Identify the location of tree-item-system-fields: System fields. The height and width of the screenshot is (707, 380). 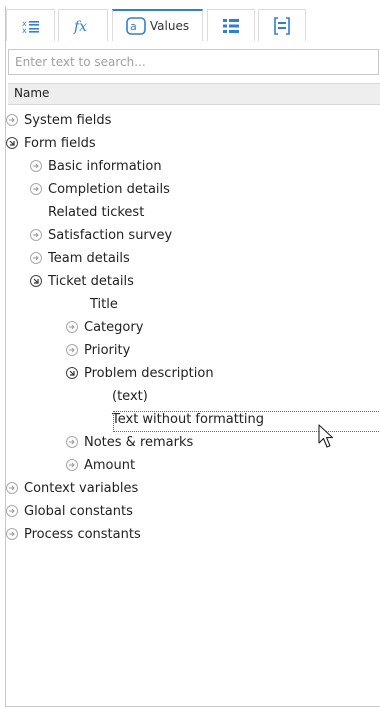
(58, 120).